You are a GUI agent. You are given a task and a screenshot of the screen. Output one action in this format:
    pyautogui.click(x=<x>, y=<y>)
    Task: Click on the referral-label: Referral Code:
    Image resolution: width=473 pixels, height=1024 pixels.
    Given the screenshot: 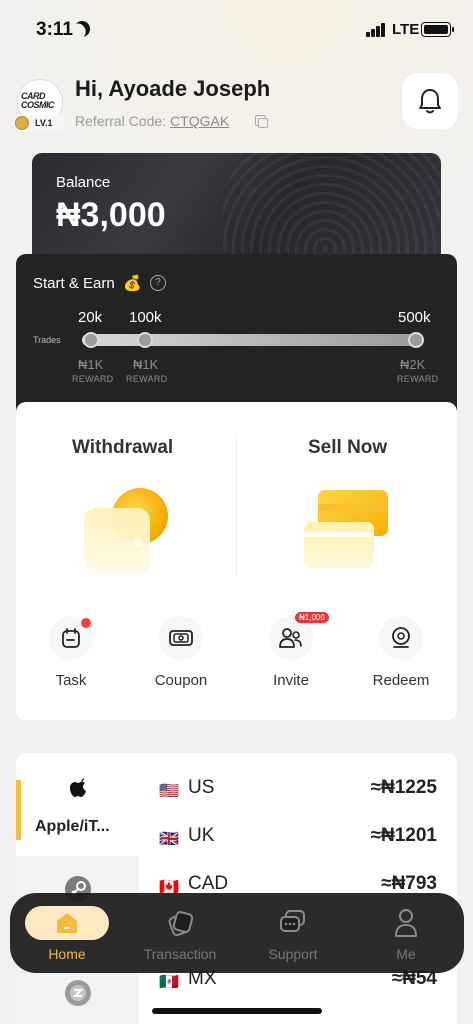 What is the action you would take?
    pyautogui.click(x=121, y=121)
    